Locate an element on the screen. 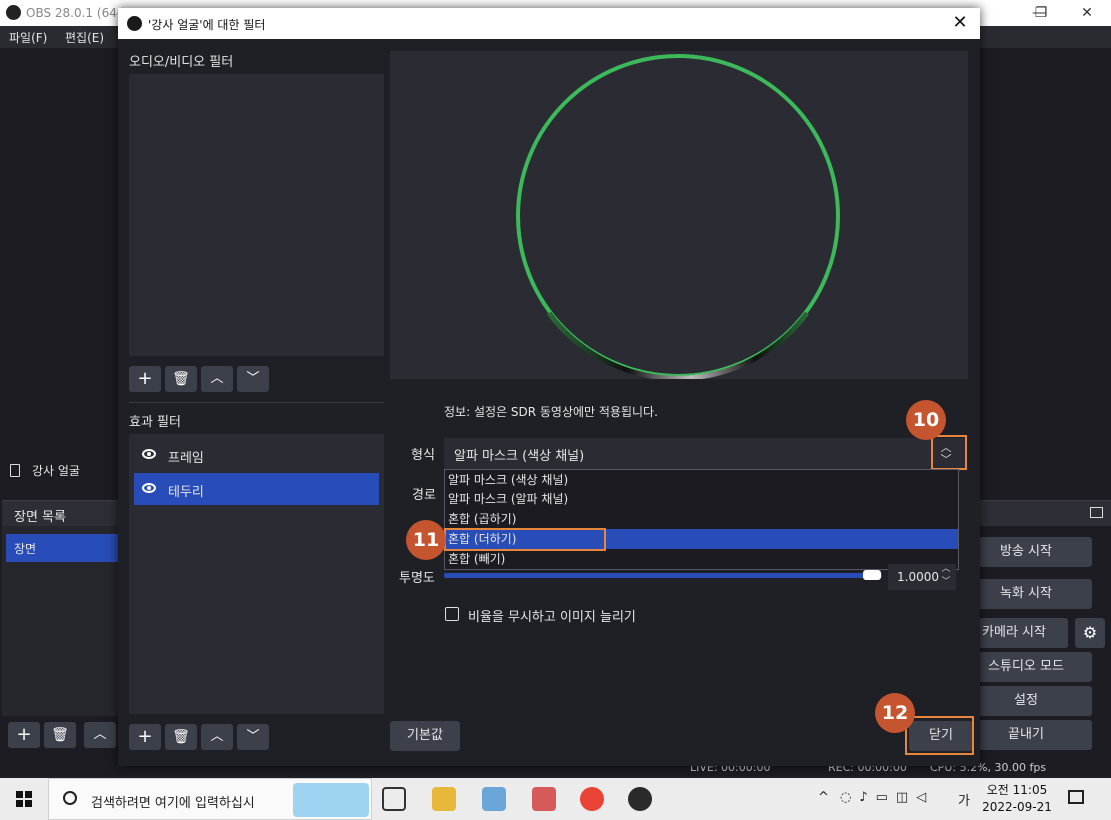 This screenshot has height=820, width=1111. search-placeholder: 검색하려면 여기에 입력하십시 is located at coordinates (173, 803).